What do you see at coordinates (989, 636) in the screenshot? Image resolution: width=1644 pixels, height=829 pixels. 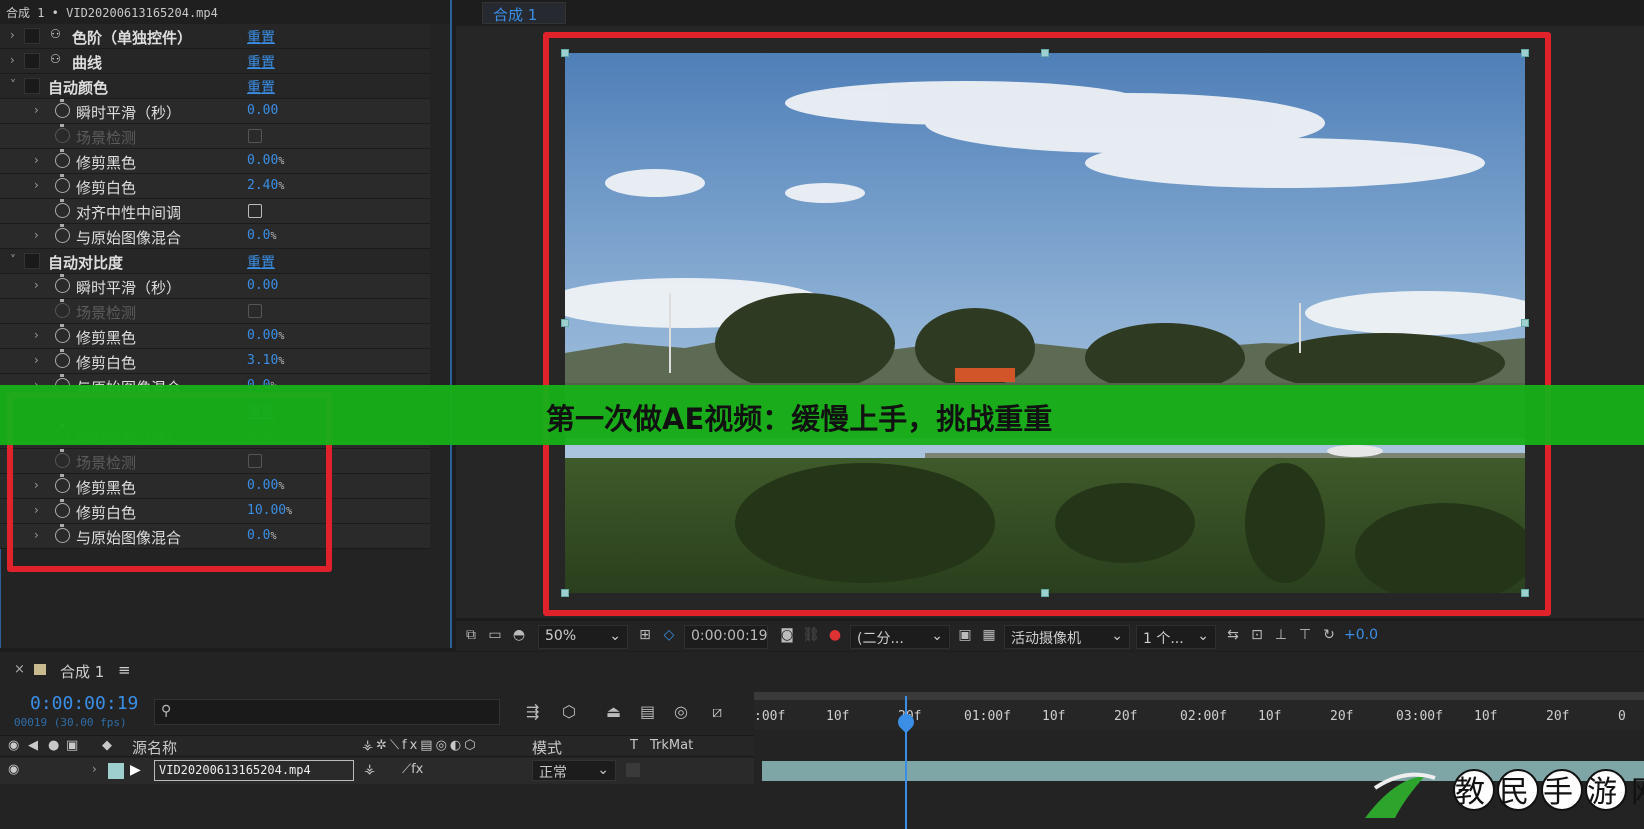 I see `transparency-grid-icon: ▦` at bounding box center [989, 636].